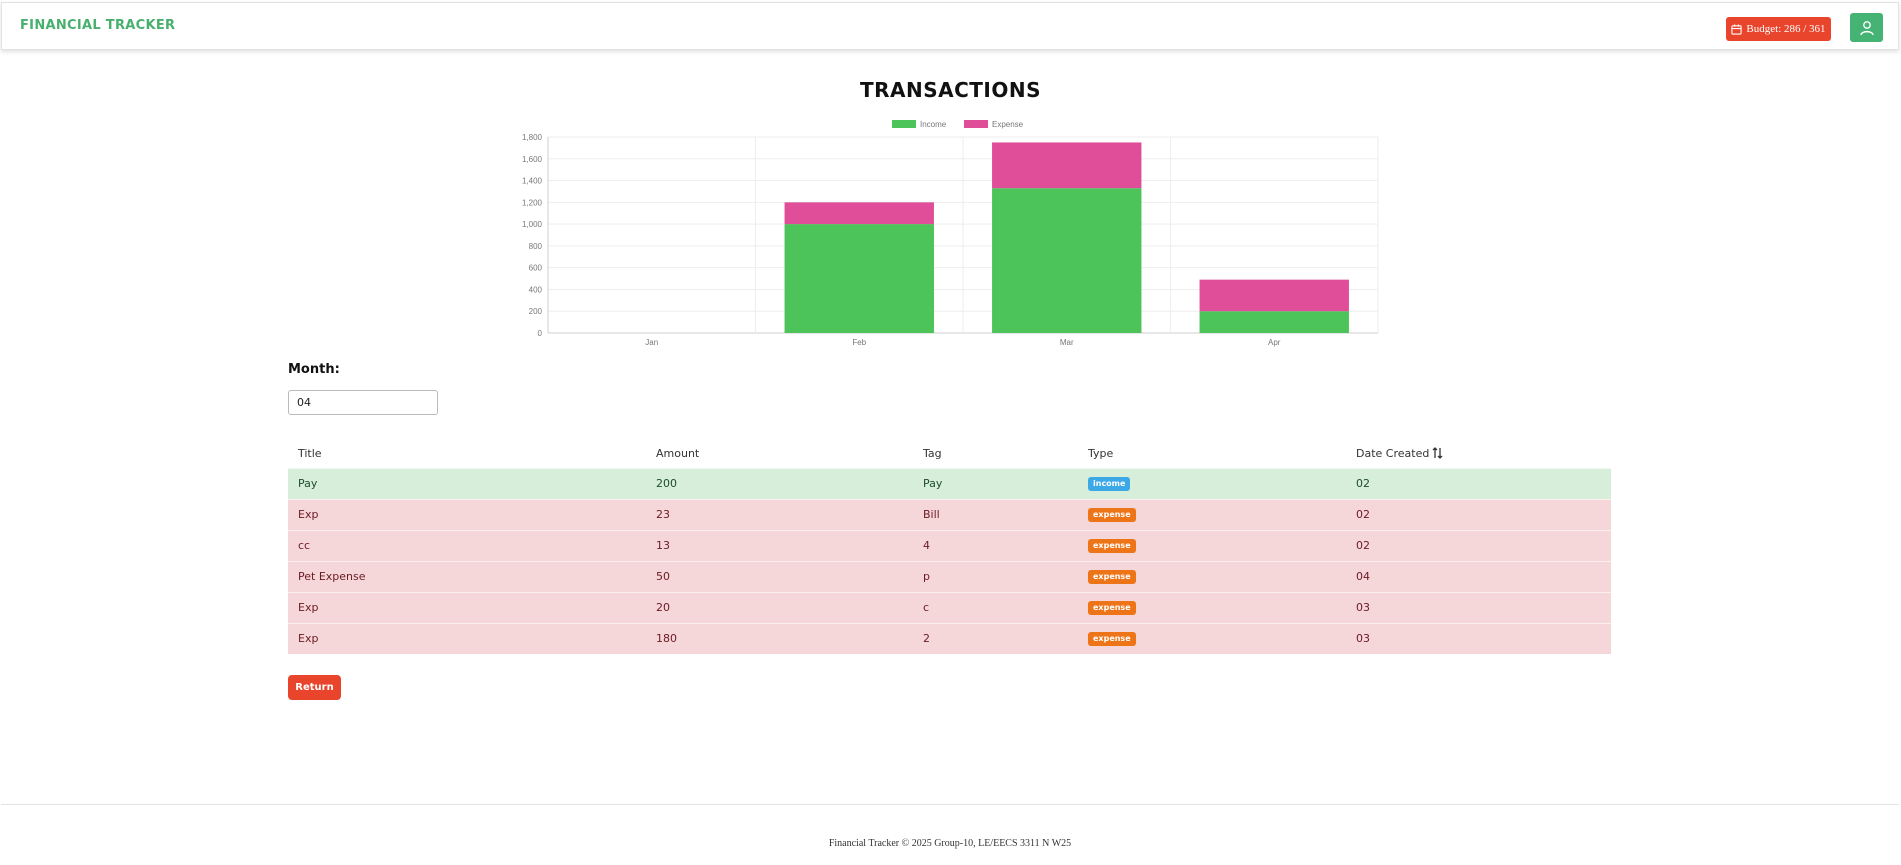  What do you see at coordinates (1437, 453) in the screenshot?
I see `sort-icon` at bounding box center [1437, 453].